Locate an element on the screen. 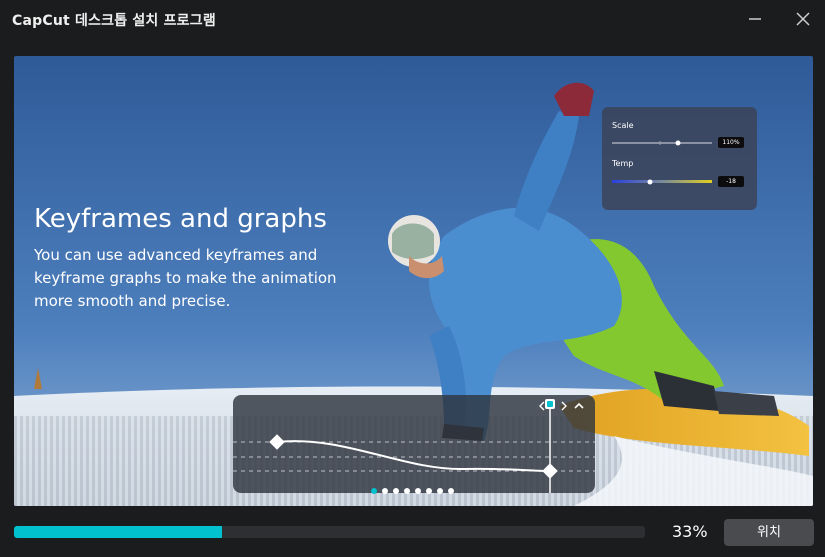 This screenshot has height=557, width=825. close-icon is located at coordinates (803, 19).